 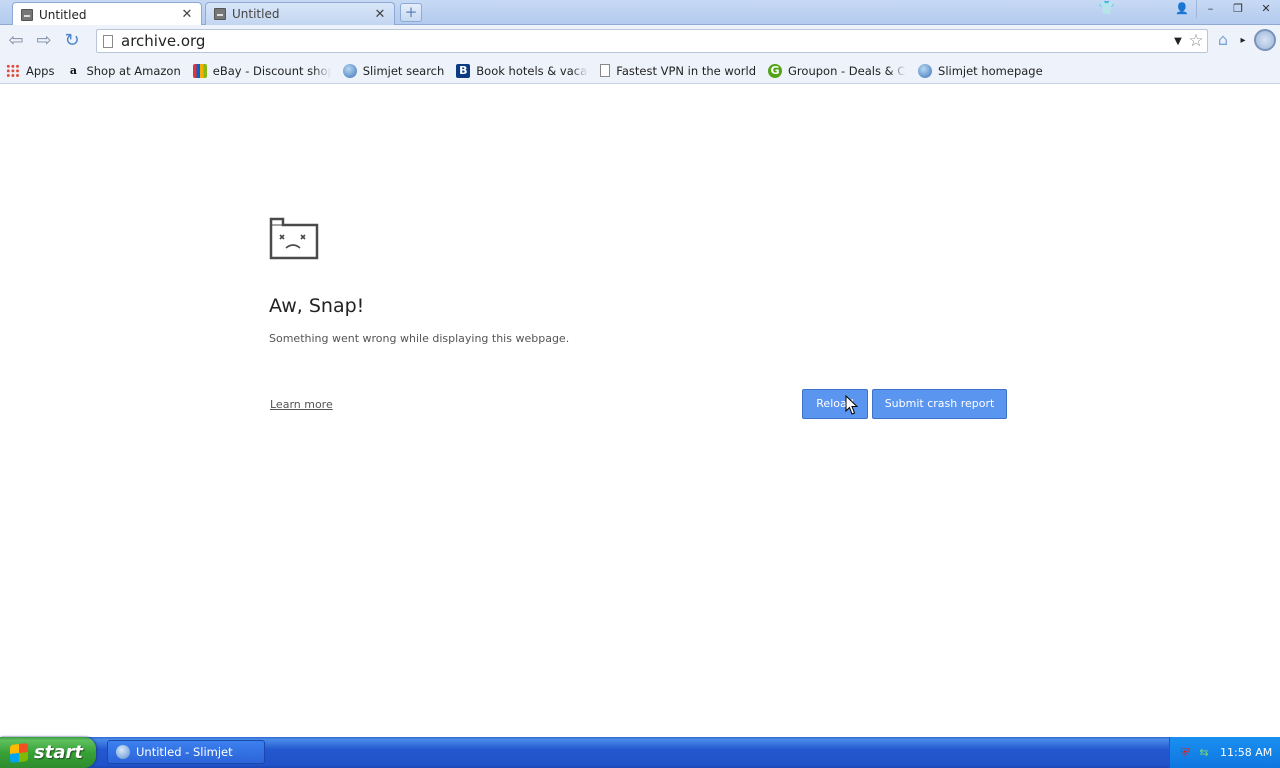 What do you see at coordinates (403, 70) in the screenshot?
I see `bookmark-label: Slimjet search` at bounding box center [403, 70].